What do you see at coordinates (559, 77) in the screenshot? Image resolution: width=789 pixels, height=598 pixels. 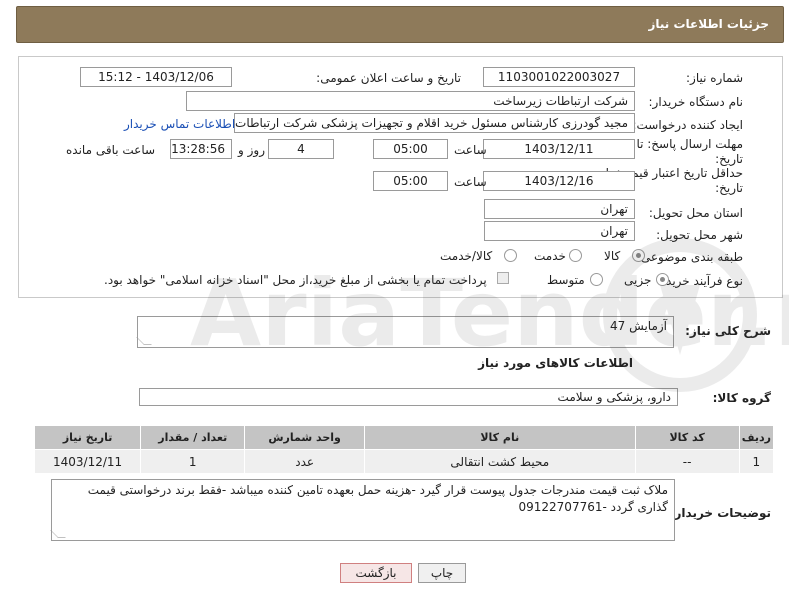 I see `need-number-field: 1103001022003027` at bounding box center [559, 77].